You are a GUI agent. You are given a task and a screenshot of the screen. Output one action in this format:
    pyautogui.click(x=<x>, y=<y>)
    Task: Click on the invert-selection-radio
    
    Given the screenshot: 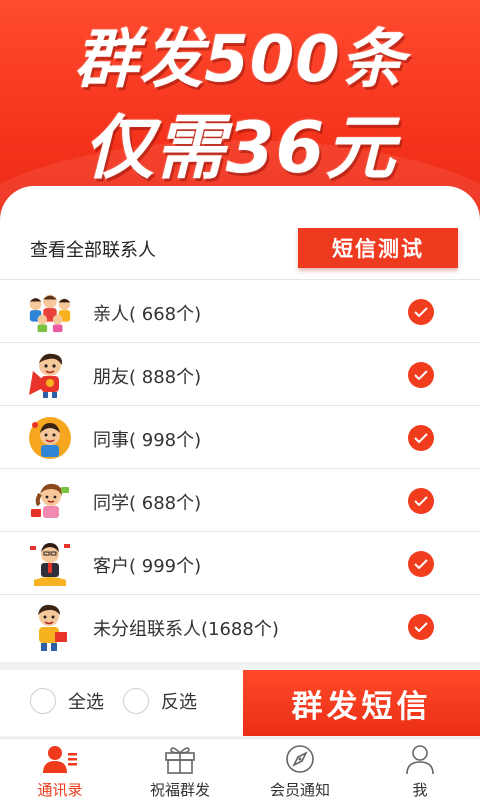 What is the action you would take?
    pyautogui.click(x=136, y=701)
    